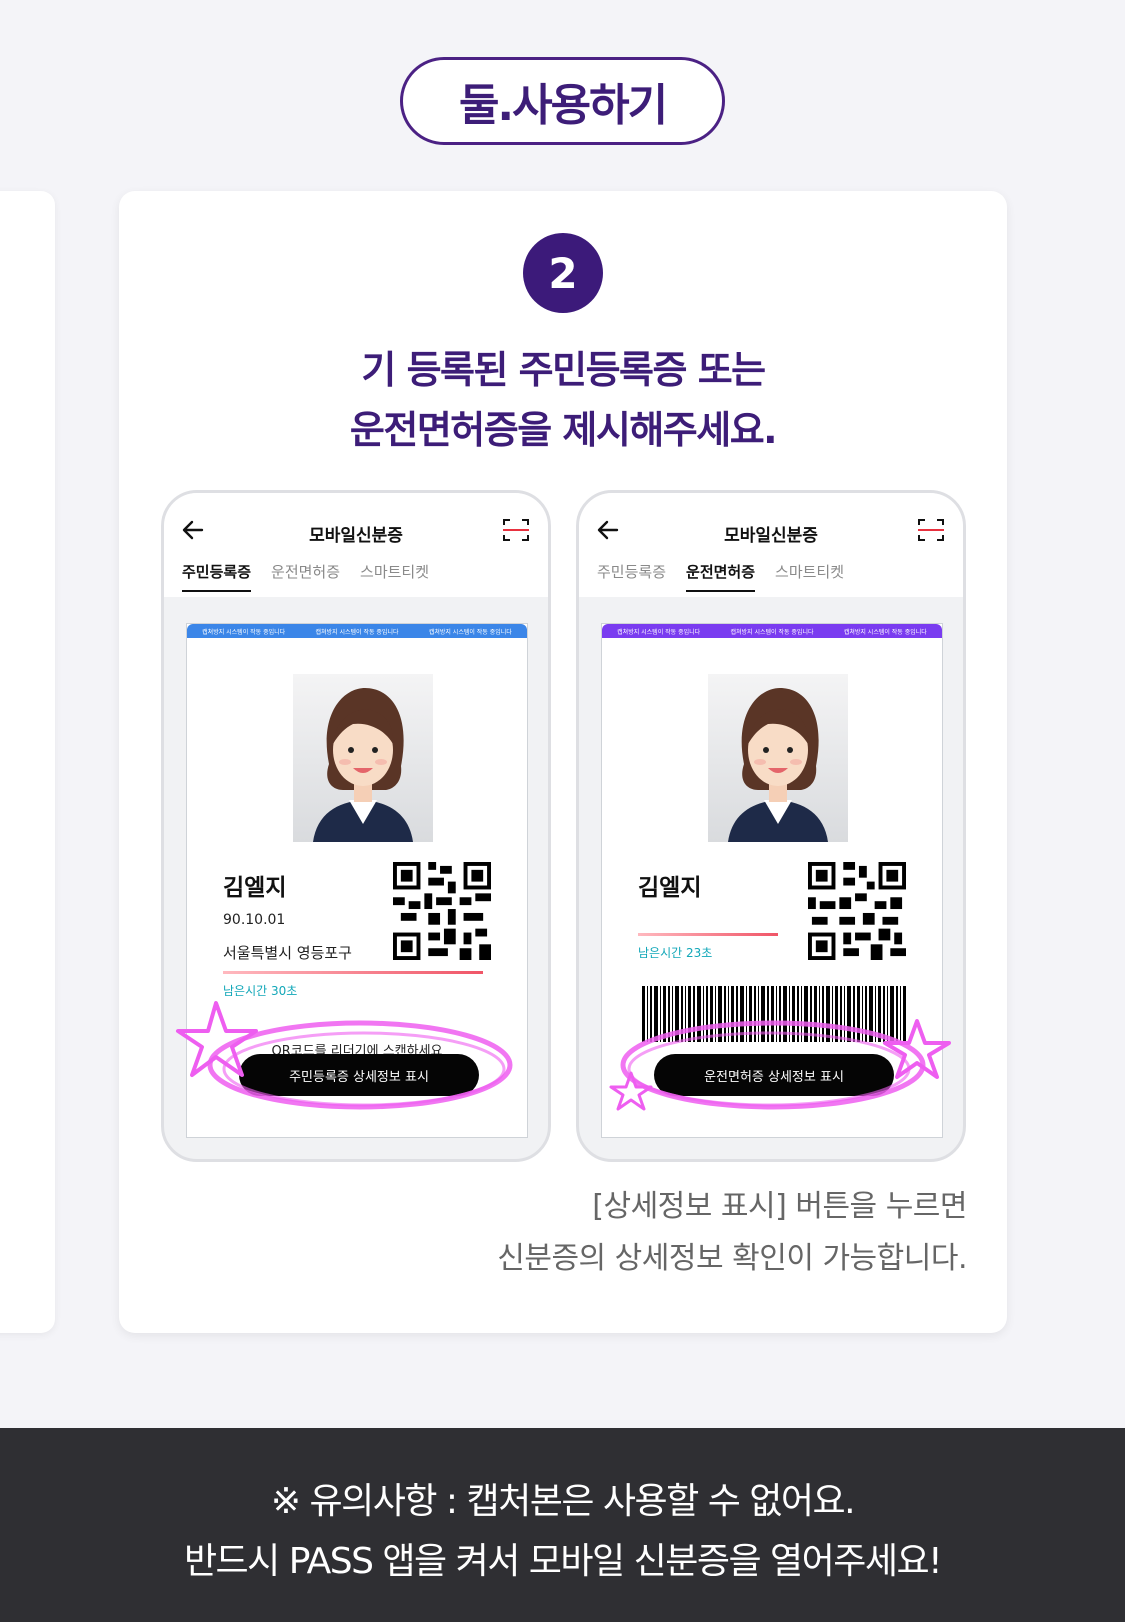 Image resolution: width=1125 pixels, height=1622 pixels. Describe the element at coordinates (779, 1206) in the screenshot. I see `caption-line1: [상세정보 표시] 버튼을 누르면` at that location.